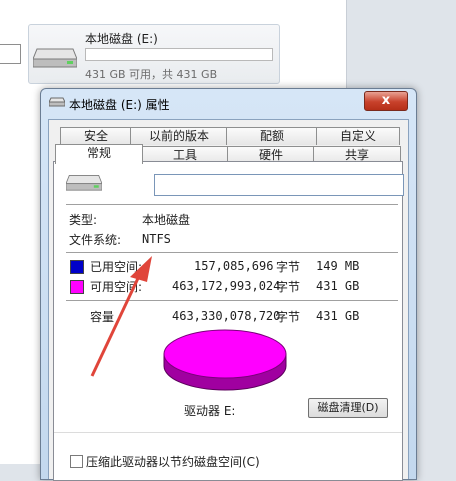 This screenshot has height=481, width=456. What do you see at coordinates (234, 266) in the screenshot?
I see `used-space-bytes: 157,085,696` at bounding box center [234, 266].